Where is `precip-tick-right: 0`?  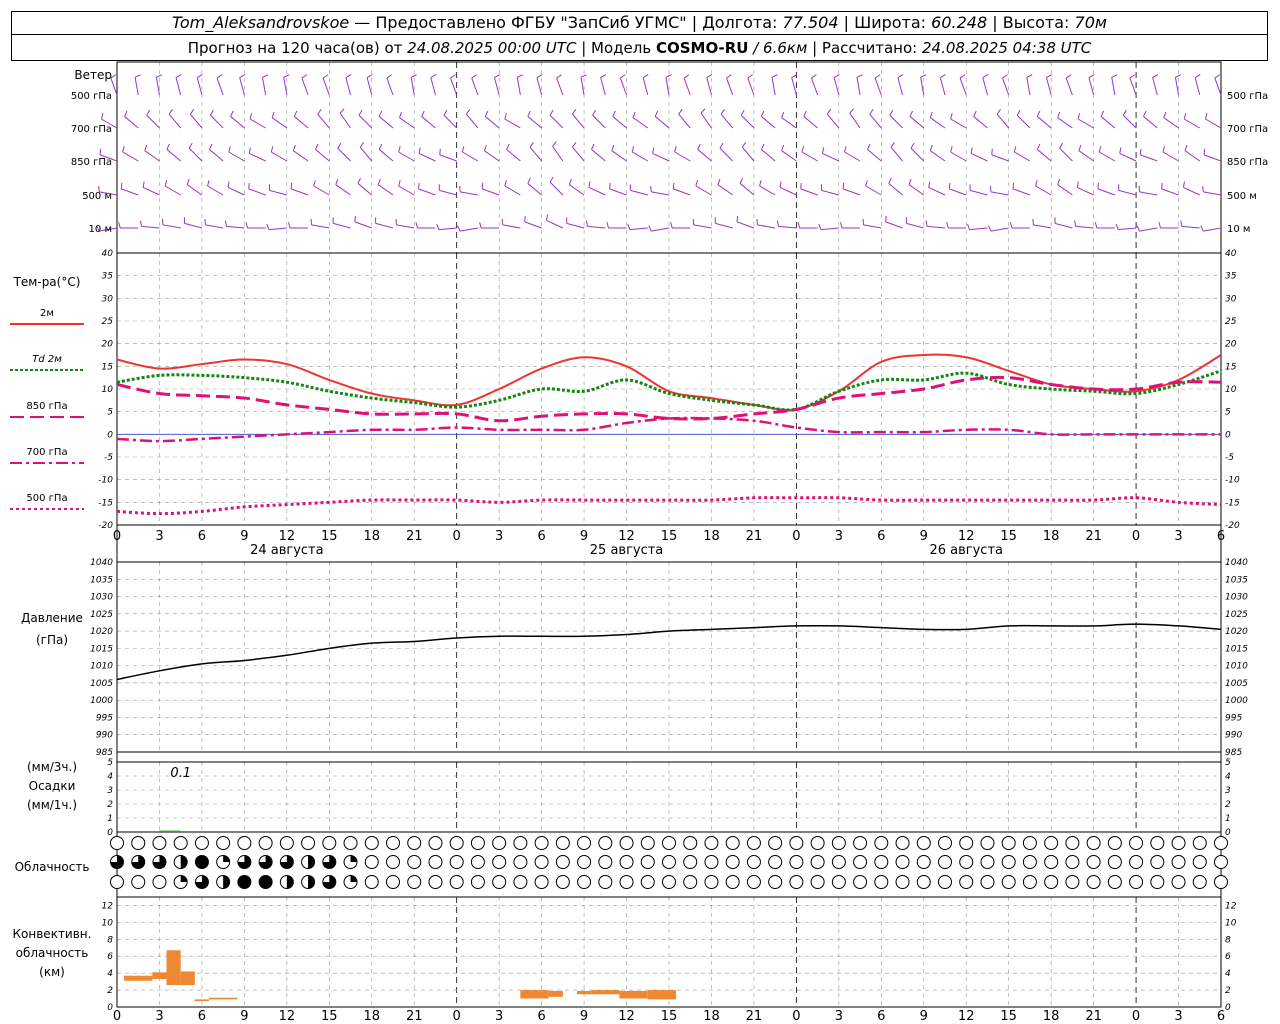 precip-tick-right: 0 is located at coordinates (1228, 833).